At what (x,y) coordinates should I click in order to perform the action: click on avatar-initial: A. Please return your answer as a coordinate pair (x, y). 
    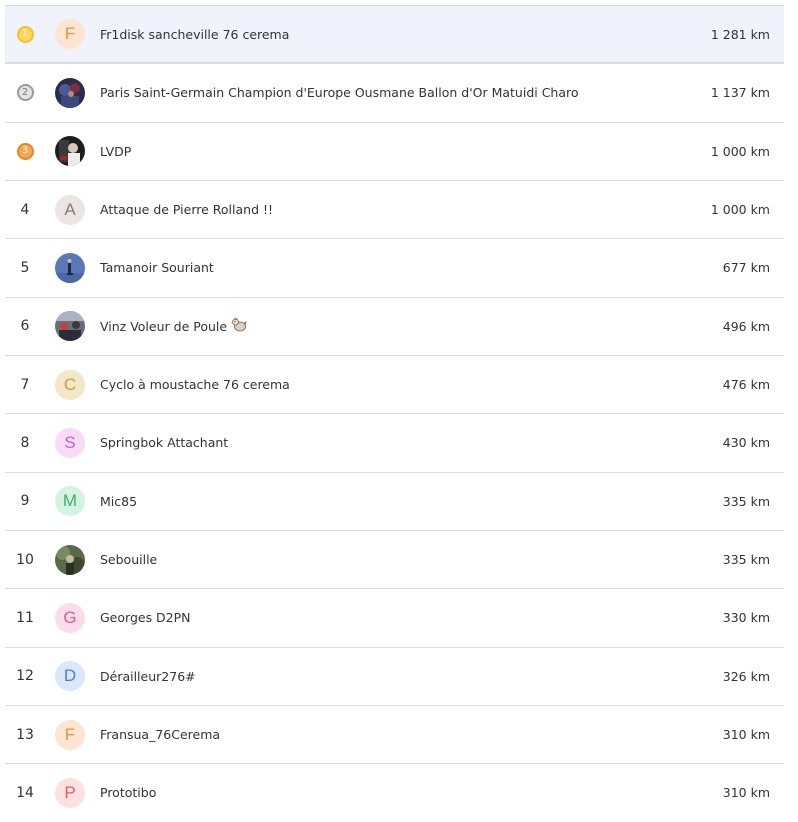
    Looking at the image, I should click on (70, 209).